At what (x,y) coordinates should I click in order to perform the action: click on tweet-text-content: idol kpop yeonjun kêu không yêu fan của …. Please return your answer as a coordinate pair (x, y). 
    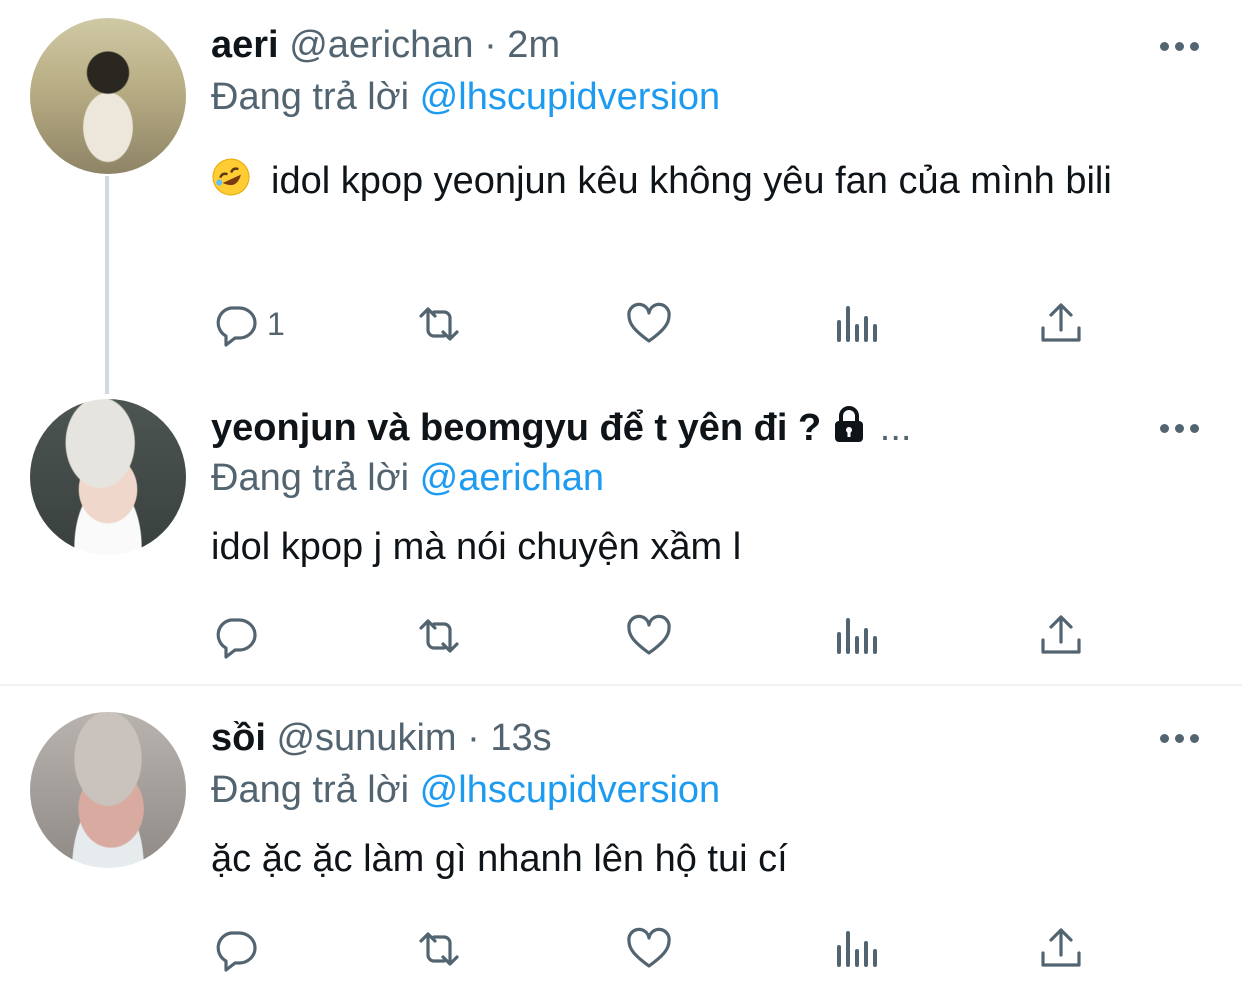
    Looking at the image, I should click on (691, 181).